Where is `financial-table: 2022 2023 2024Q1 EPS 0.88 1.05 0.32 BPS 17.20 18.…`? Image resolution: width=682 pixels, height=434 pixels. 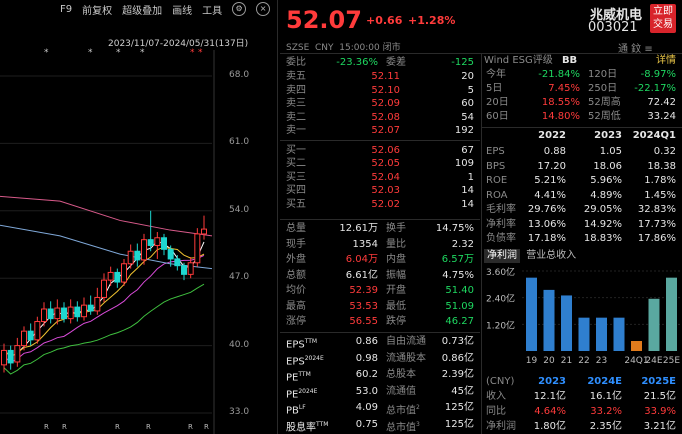
financial-table: 2022 2023 2024Q1 EPS 0.88 1.05 0.32 BPS 17.20 18.… is located at coordinates (583, 188).